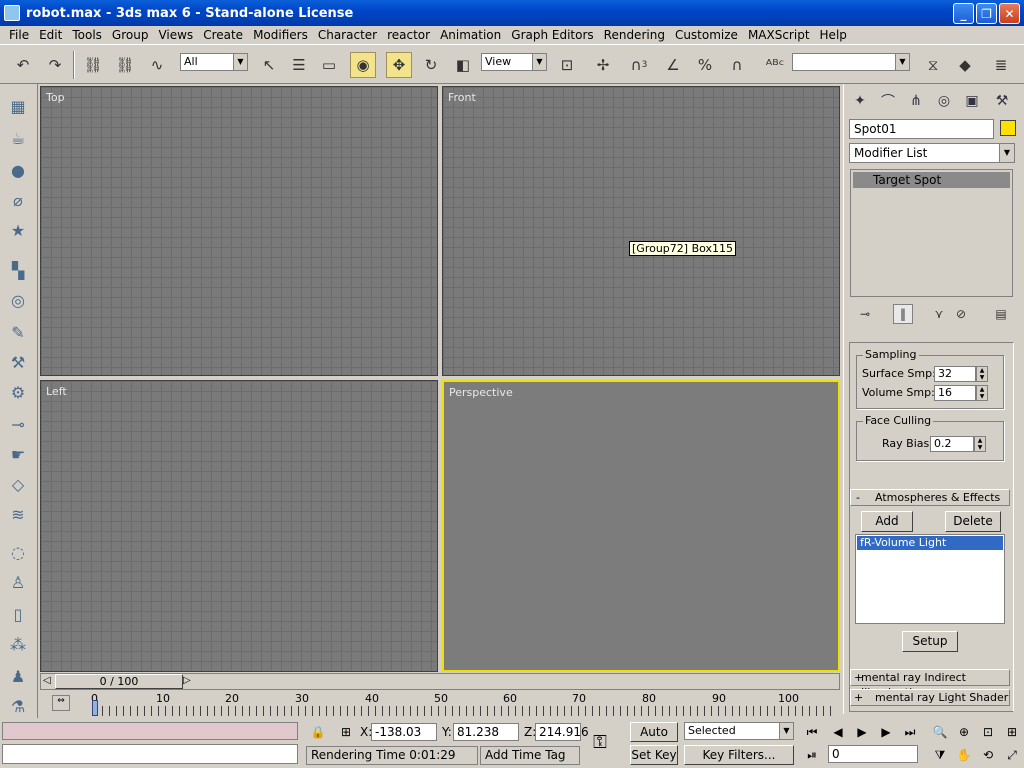  I want to click on key-icon: ⚿, so click(600, 742).